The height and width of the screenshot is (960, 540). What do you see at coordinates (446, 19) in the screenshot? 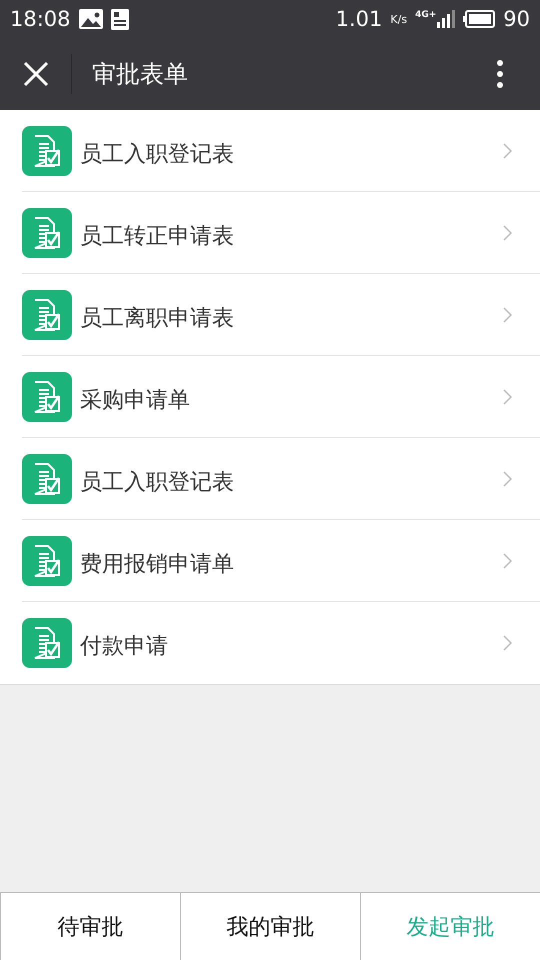
I see `signal-icon` at bounding box center [446, 19].